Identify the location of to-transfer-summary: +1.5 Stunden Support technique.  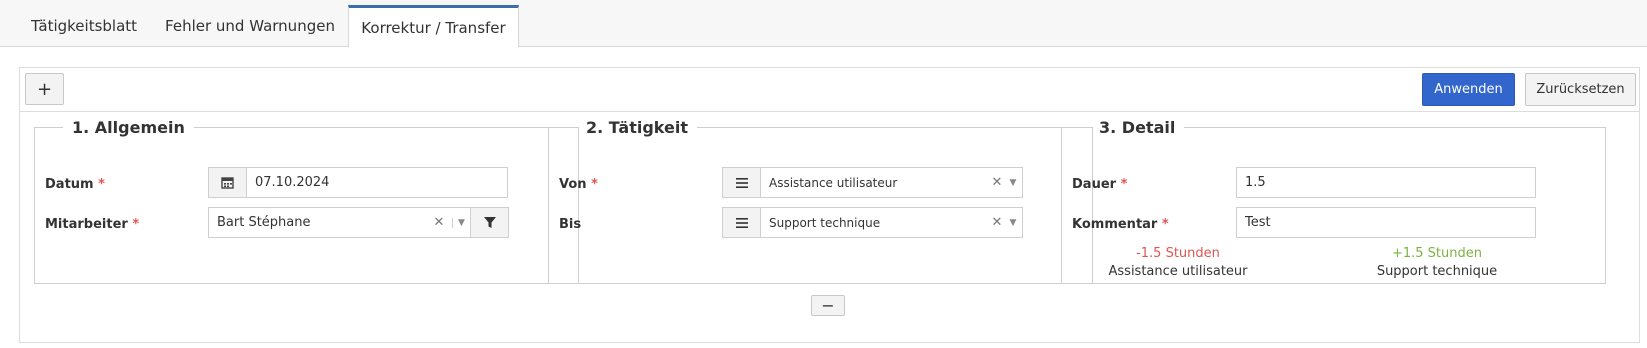
(1437, 262).